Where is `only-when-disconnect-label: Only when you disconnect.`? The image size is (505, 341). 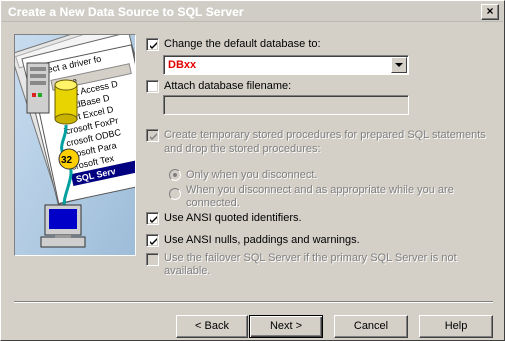
only-when-disconnect-label: Only when you disconnect. is located at coordinates (252, 175).